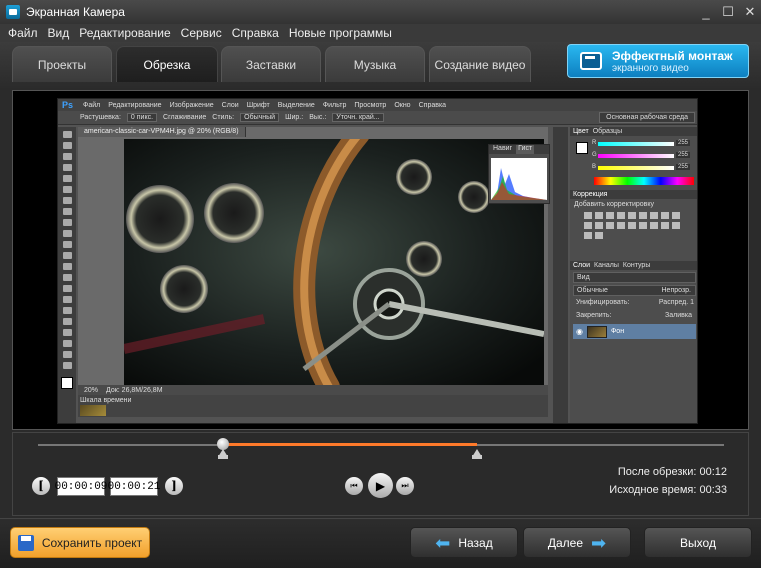  I want to click on menu-service: Сервис, so click(201, 33).